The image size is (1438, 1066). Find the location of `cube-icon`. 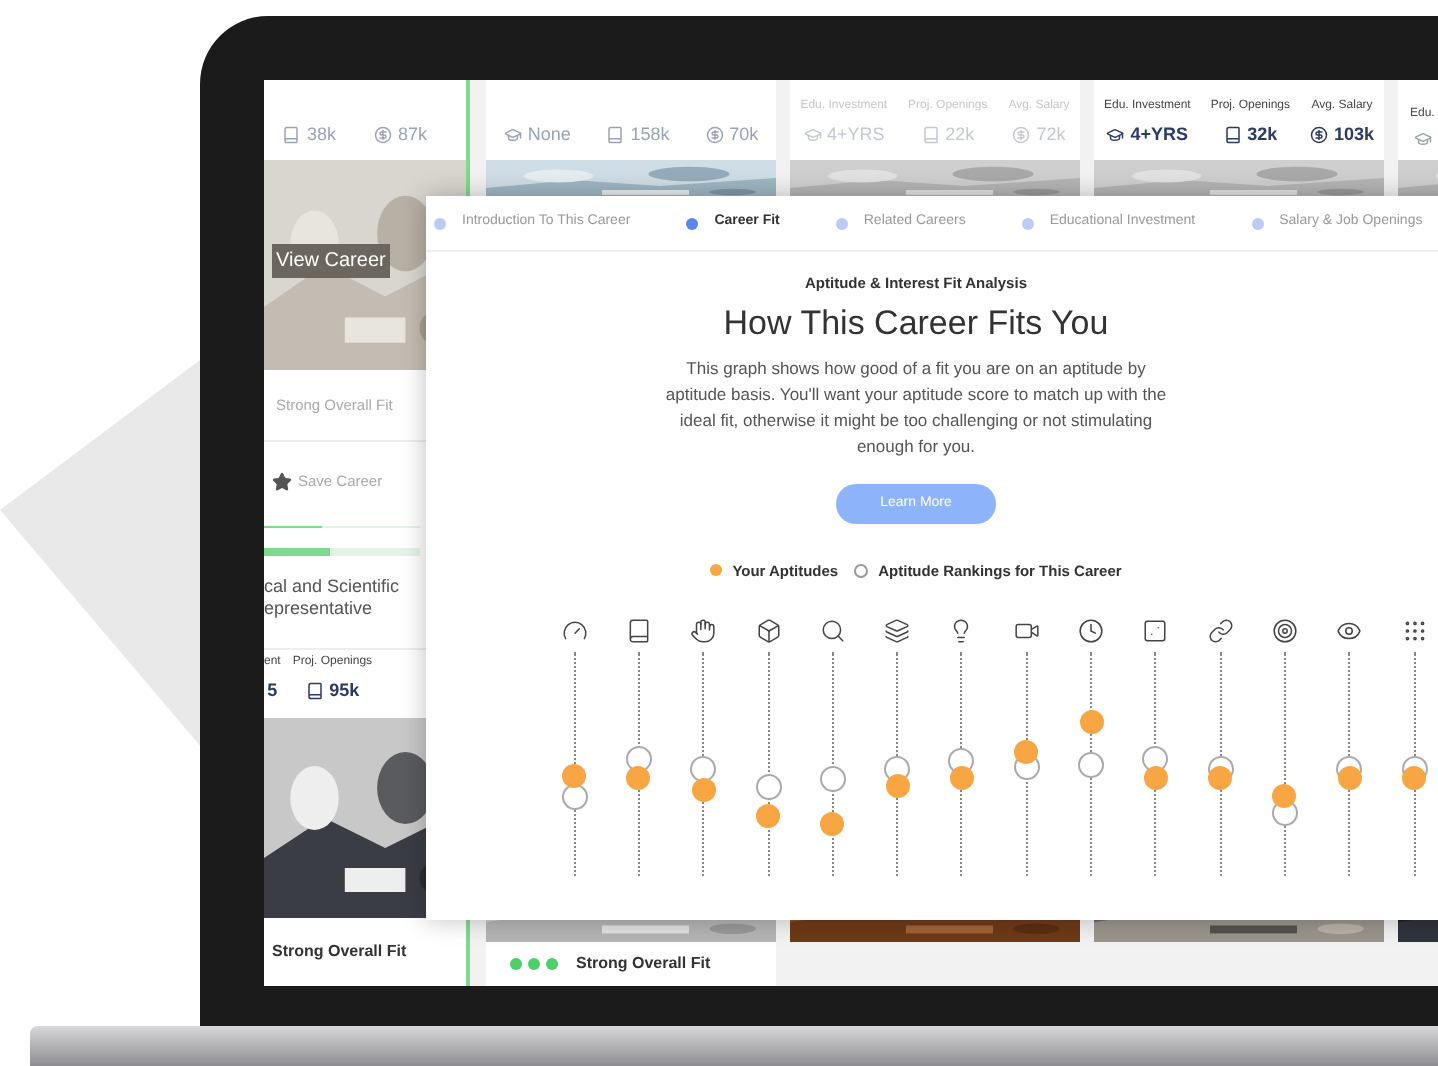

cube-icon is located at coordinates (768, 631).